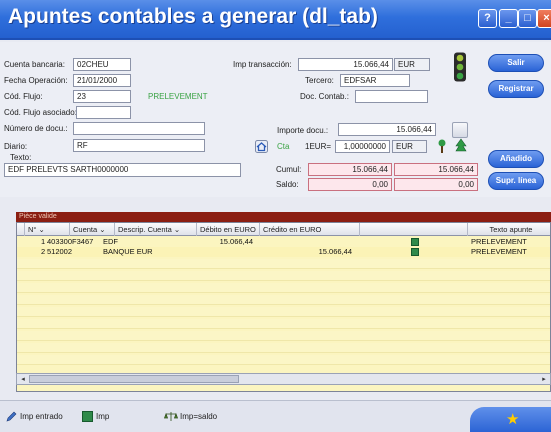 This screenshot has height=432, width=551. Describe the element at coordinates (228, 229) in the screenshot. I see `column-header-debito: Débito en EURO` at that location.